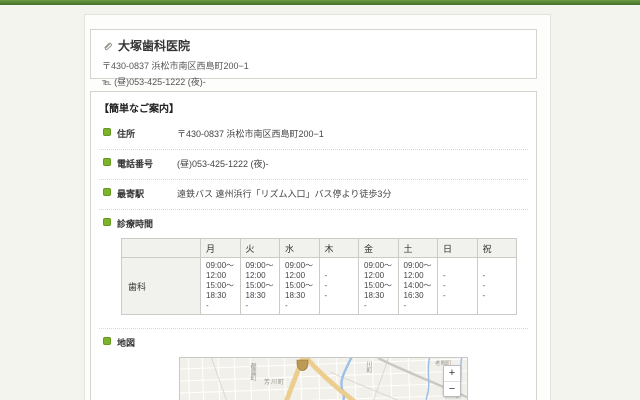 This screenshot has width=640, height=400. I want to click on map-row: 地図 都盛町 芳川町 川町 老間町 + −, so click(313, 364).